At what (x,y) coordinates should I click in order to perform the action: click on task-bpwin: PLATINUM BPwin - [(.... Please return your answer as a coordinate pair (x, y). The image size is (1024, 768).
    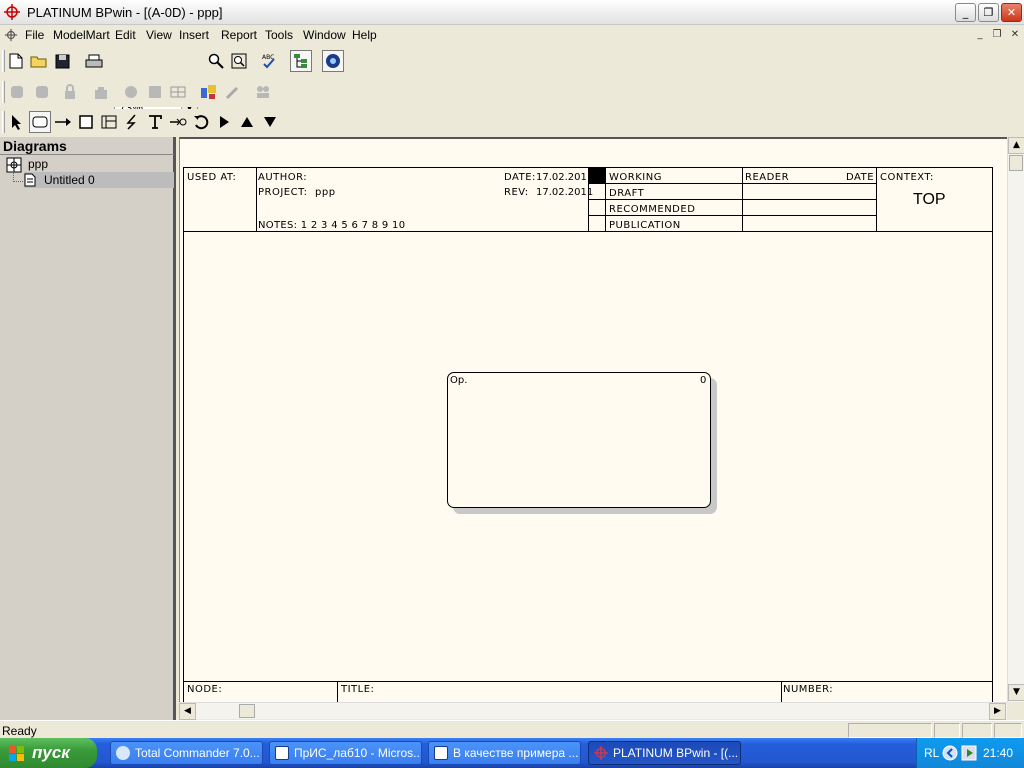
    Looking at the image, I should click on (664, 753).